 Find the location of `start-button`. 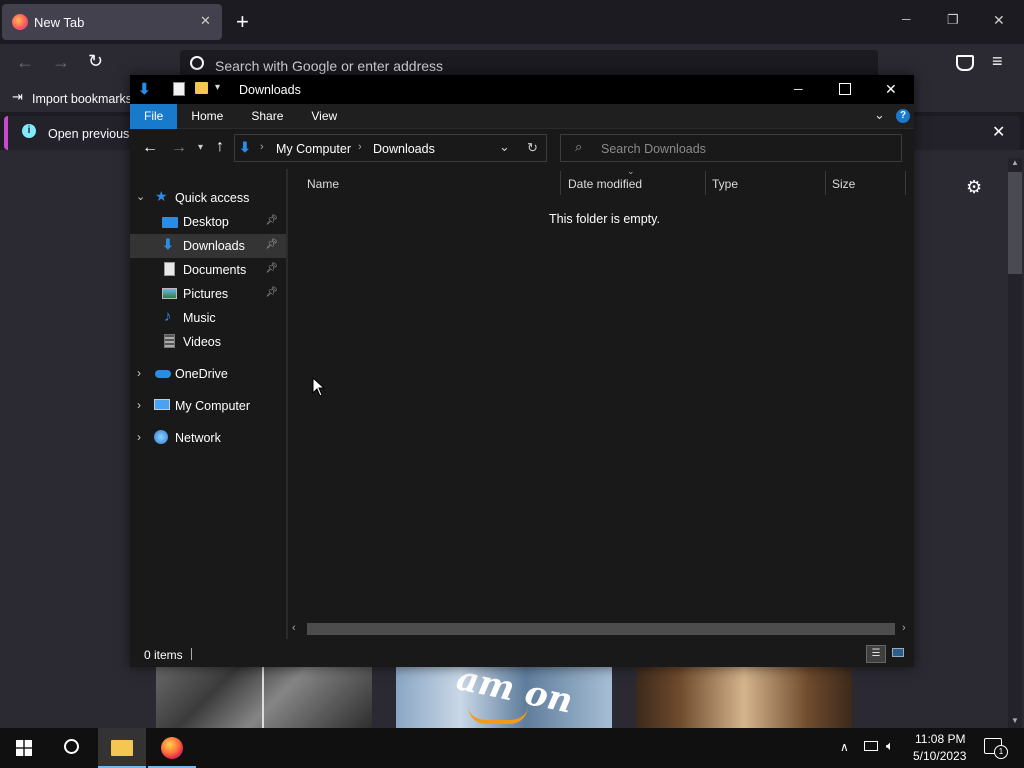

start-button is located at coordinates (24, 748).